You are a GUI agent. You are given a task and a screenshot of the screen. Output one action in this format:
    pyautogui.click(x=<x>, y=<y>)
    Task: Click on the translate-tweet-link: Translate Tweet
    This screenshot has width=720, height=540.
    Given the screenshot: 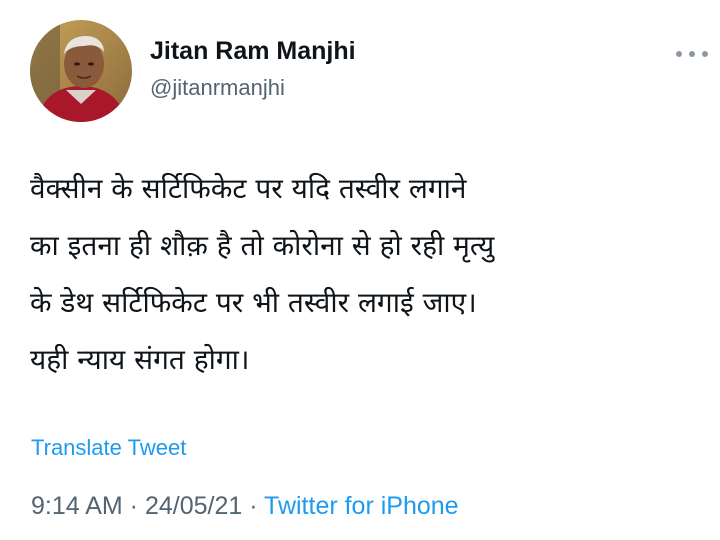 What is the action you would take?
    pyautogui.click(x=108, y=448)
    